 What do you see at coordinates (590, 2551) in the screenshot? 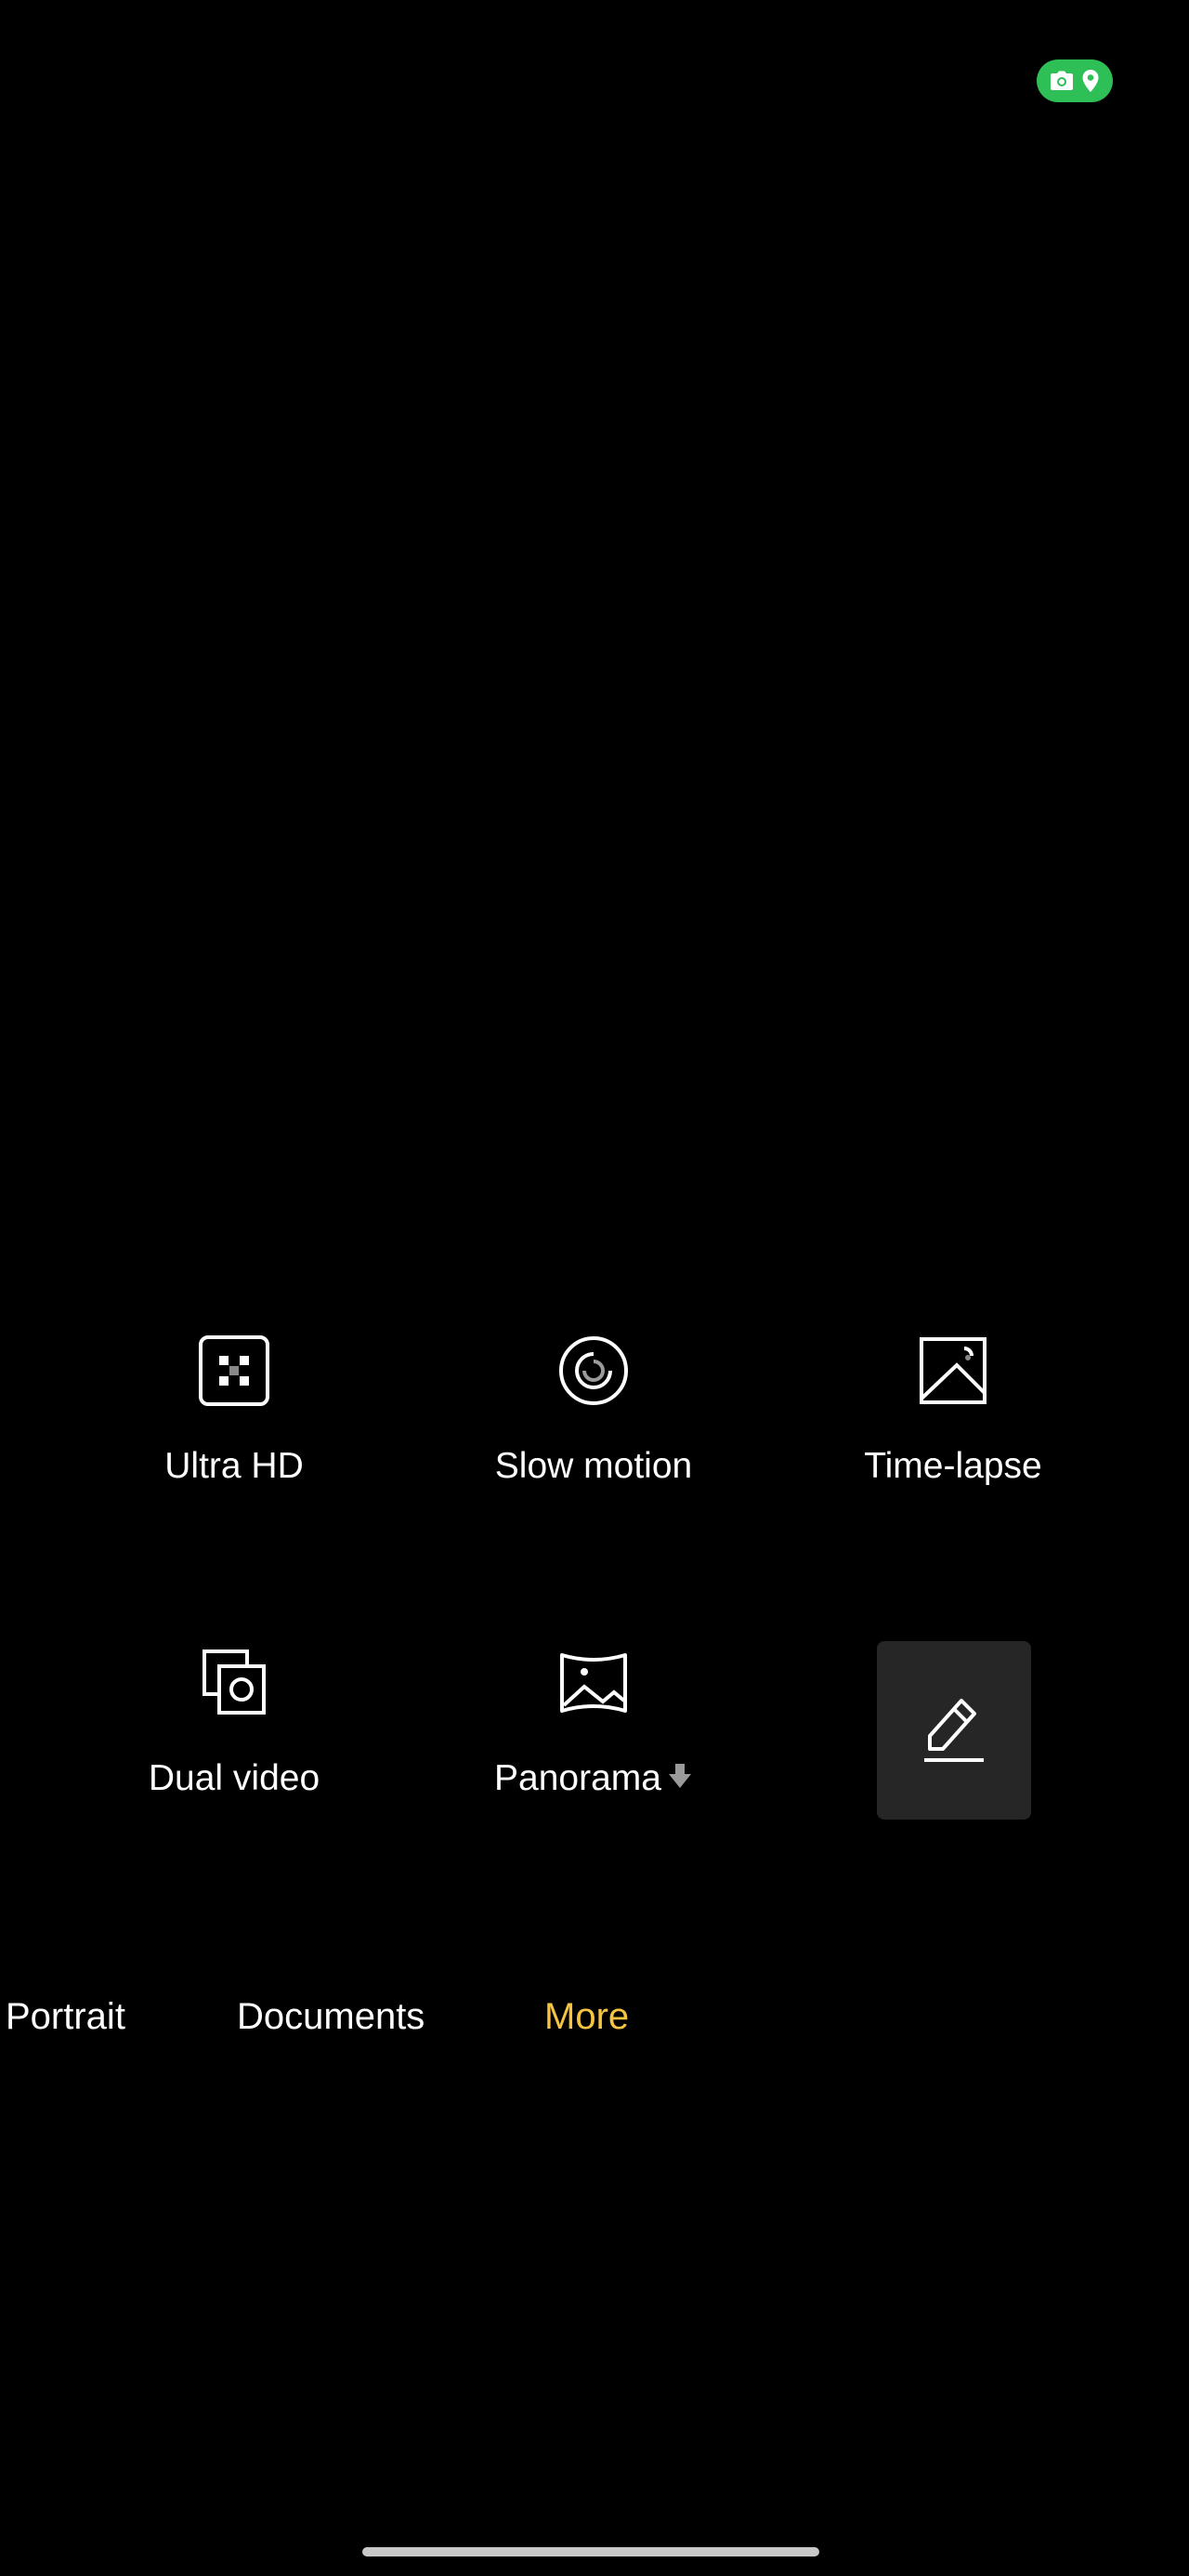
I see `home-indicator` at bounding box center [590, 2551].